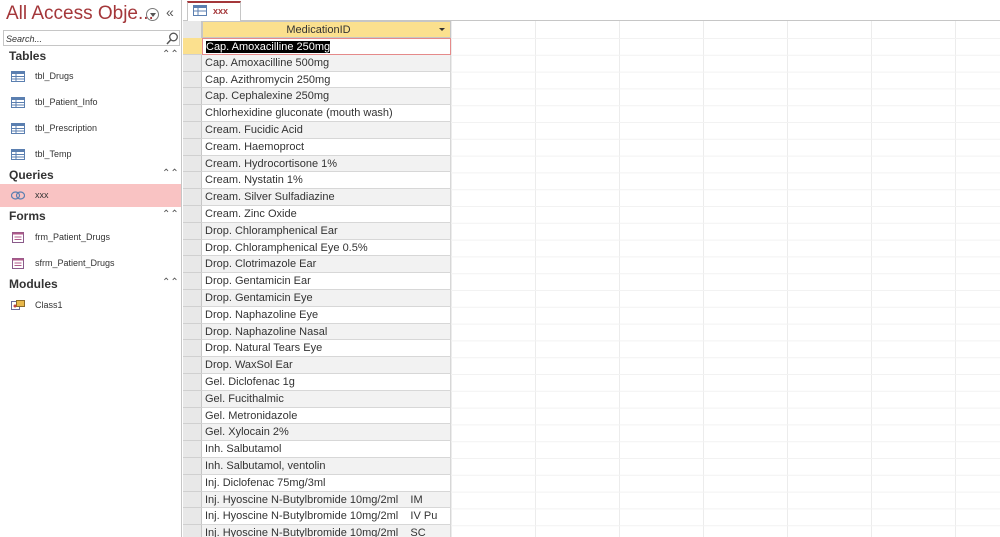 This screenshot has width=1000, height=537. What do you see at coordinates (90, 102) in the screenshot?
I see `nav-item-tbl-patient-info: tbl_Patient_Info` at bounding box center [90, 102].